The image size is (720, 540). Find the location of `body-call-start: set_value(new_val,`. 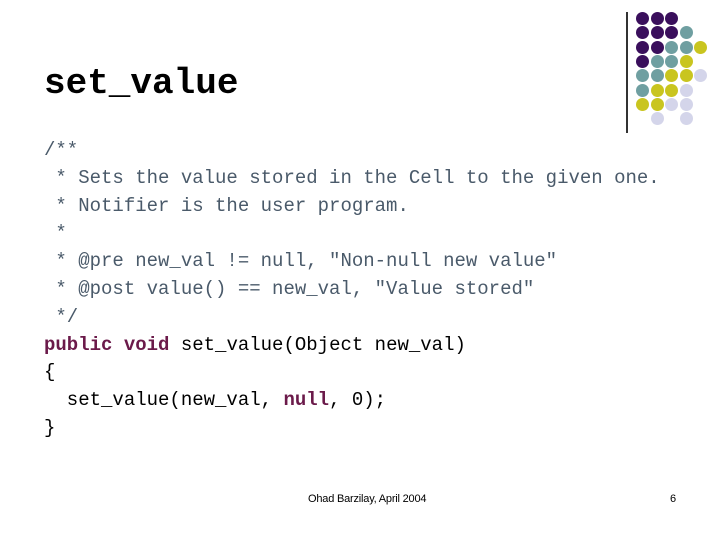

body-call-start: set_value(new_val, is located at coordinates (164, 400).